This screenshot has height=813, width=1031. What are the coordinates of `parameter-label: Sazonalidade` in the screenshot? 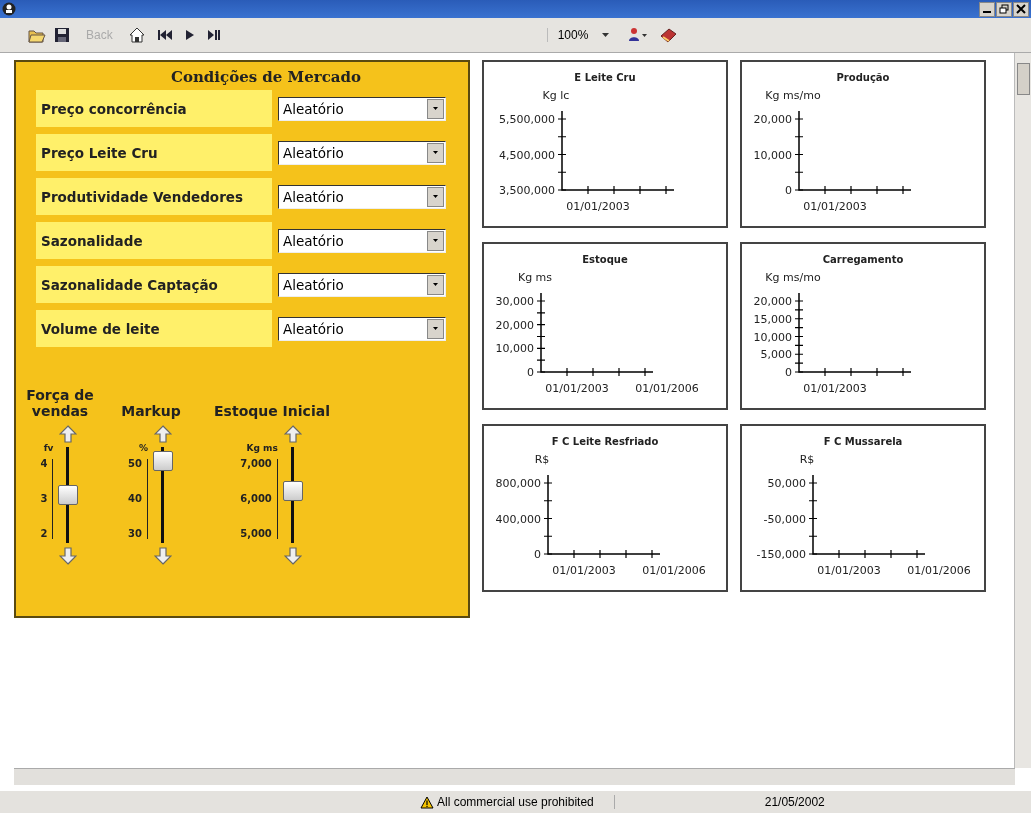 It's located at (154, 240).